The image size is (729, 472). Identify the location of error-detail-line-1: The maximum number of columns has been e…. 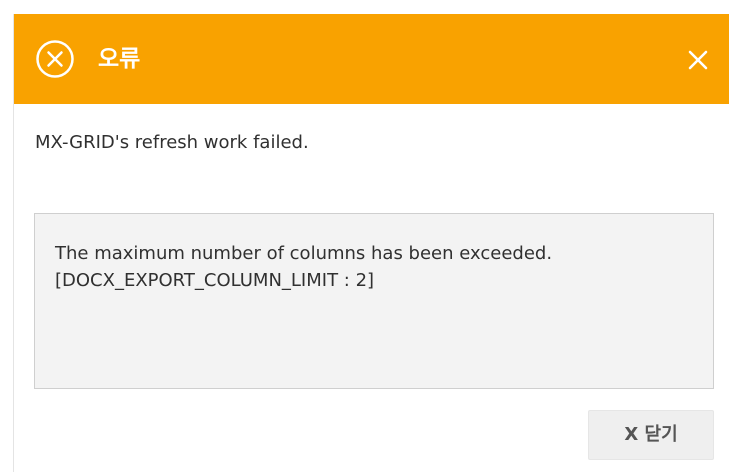
(304, 253).